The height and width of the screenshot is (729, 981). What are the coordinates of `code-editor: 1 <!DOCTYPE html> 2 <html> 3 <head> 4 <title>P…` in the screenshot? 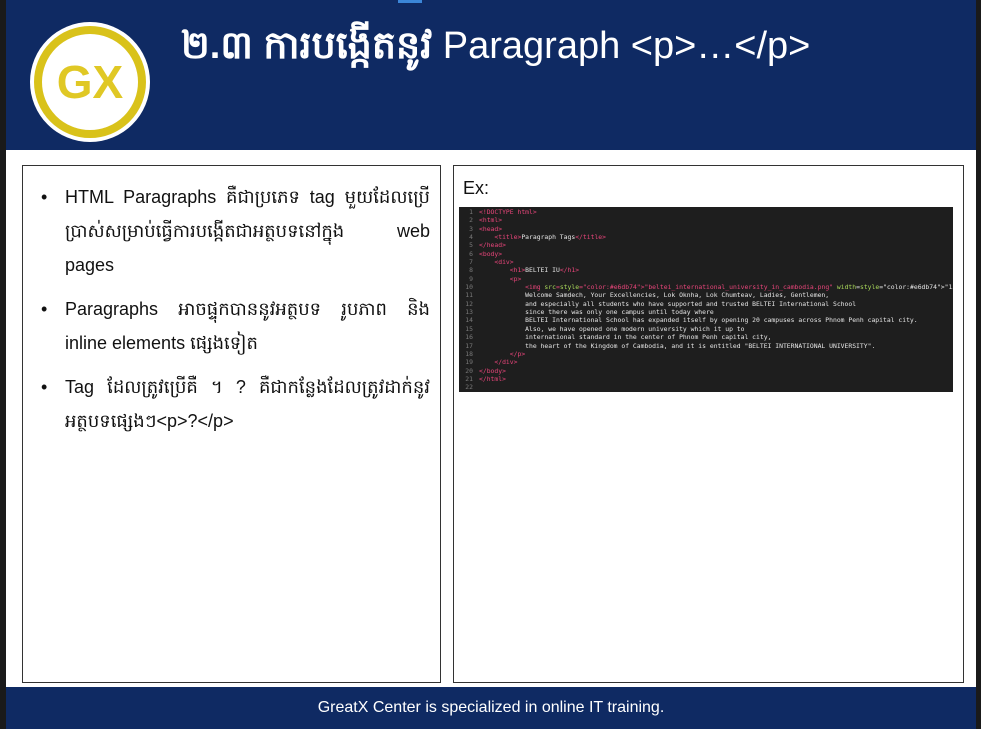 It's located at (706, 299).